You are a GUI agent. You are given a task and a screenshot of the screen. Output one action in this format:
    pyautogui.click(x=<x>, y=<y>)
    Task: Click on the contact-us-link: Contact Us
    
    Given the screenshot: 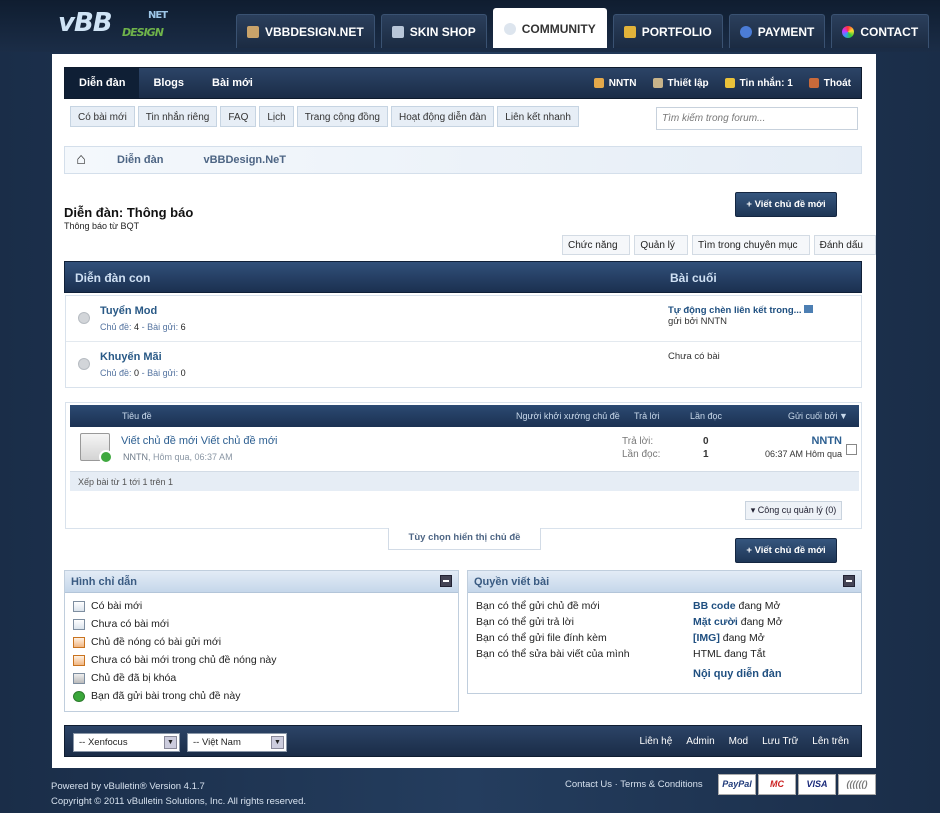 What is the action you would take?
    pyautogui.click(x=588, y=784)
    